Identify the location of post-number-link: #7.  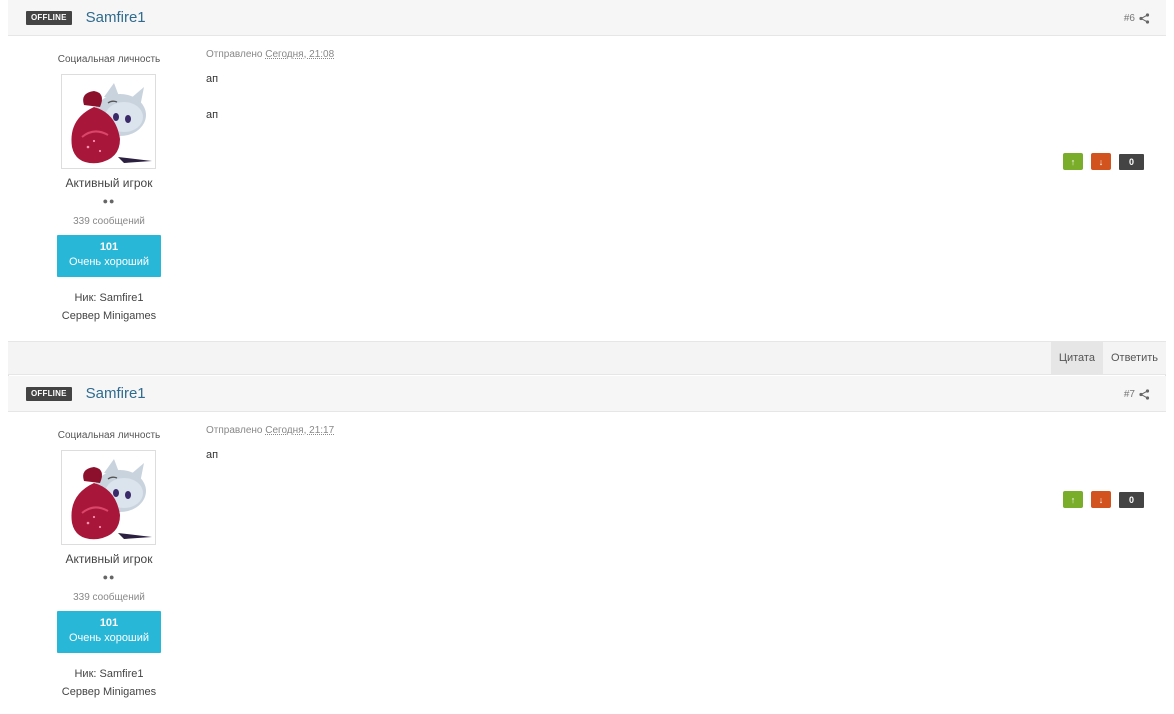
(1129, 394).